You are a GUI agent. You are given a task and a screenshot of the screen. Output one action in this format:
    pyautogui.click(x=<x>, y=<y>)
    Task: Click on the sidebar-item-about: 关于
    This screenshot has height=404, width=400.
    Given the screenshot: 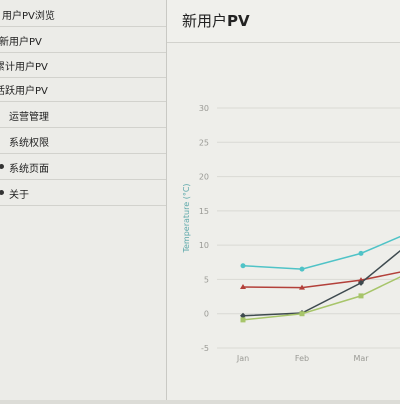 What is the action you would take?
    pyautogui.click(x=83, y=193)
    